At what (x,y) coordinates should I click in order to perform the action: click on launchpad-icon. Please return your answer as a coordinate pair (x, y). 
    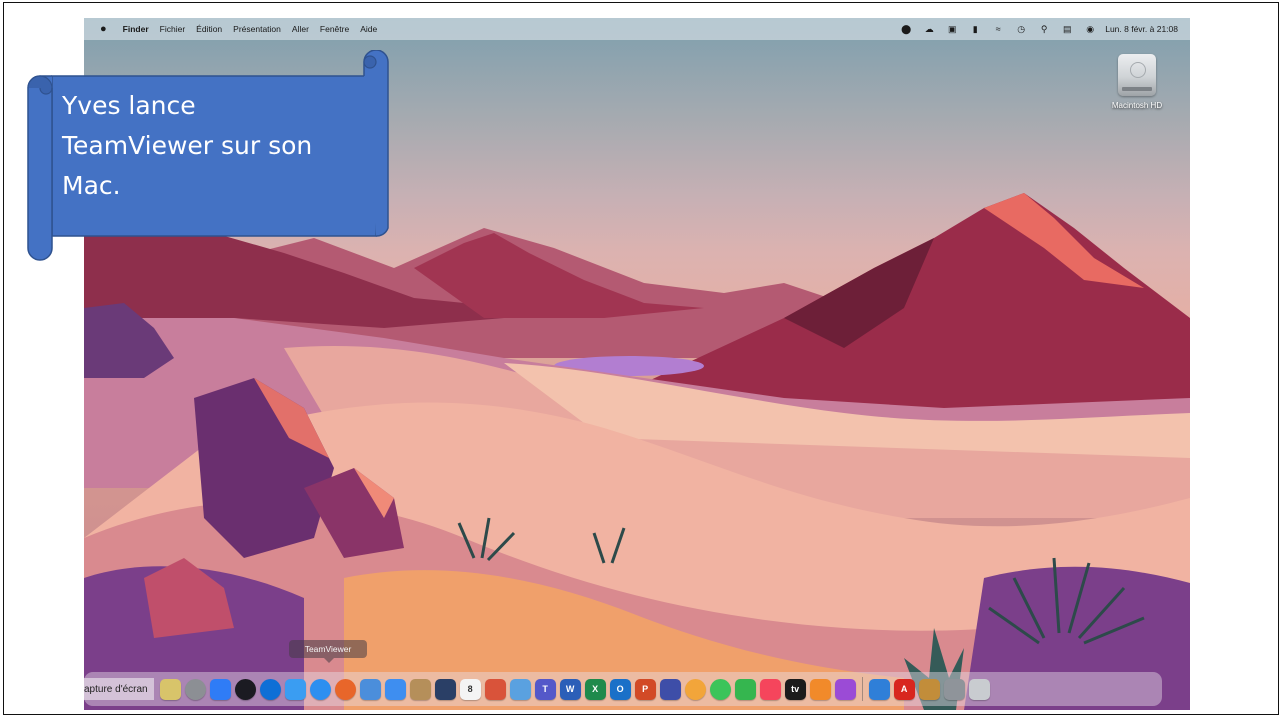
    Looking at the image, I should click on (170, 689).